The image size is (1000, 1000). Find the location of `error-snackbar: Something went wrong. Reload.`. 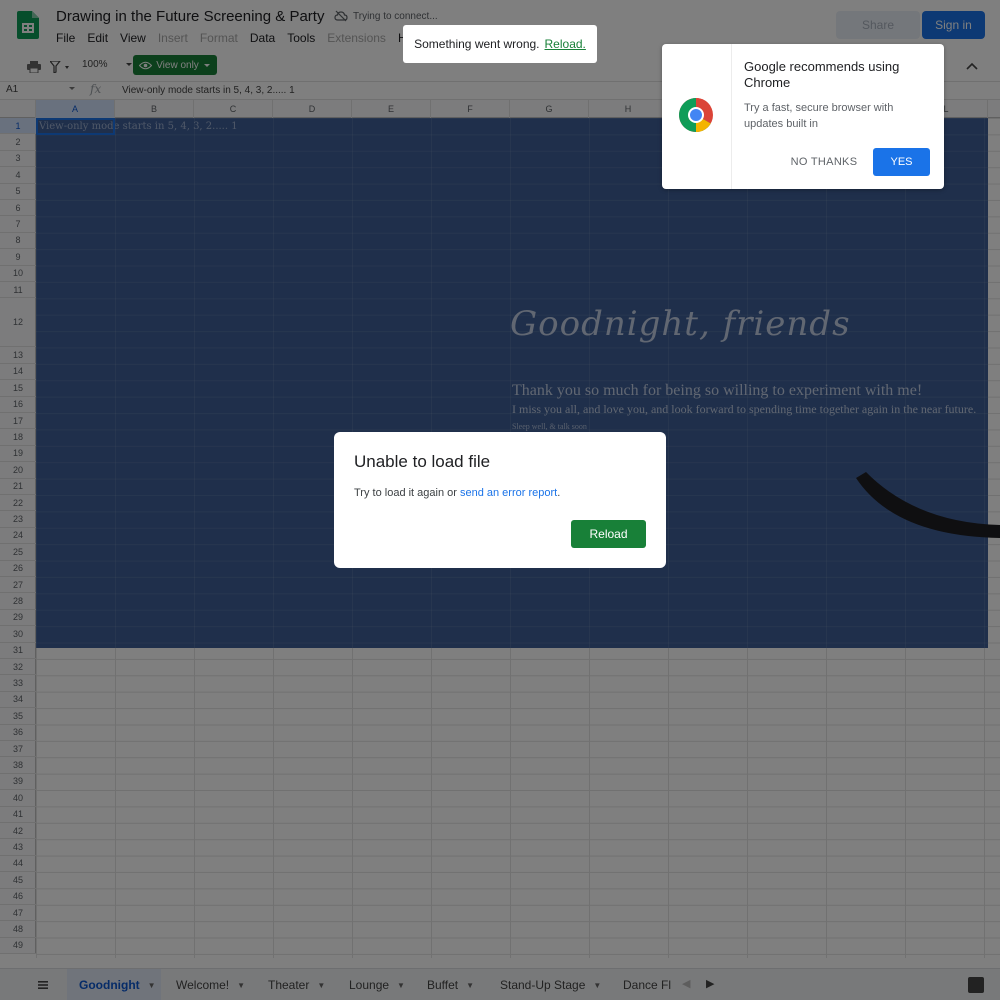

error-snackbar: Something went wrong. Reload. is located at coordinates (500, 44).